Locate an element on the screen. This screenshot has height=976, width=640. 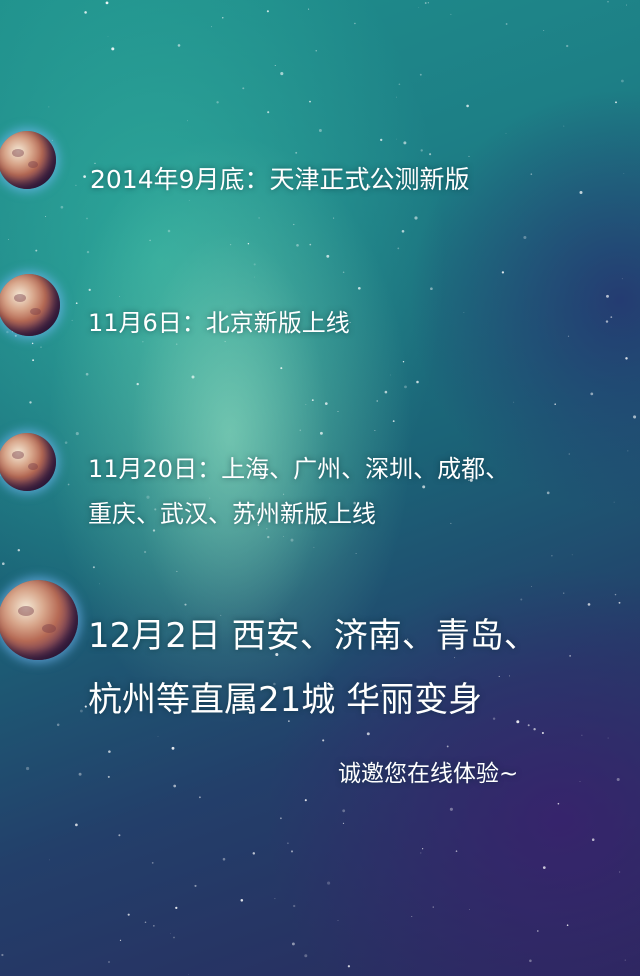
timeline-item-3-line-1: 11月20日：上海、广州、深圳、成都、 is located at coordinates (299, 469).